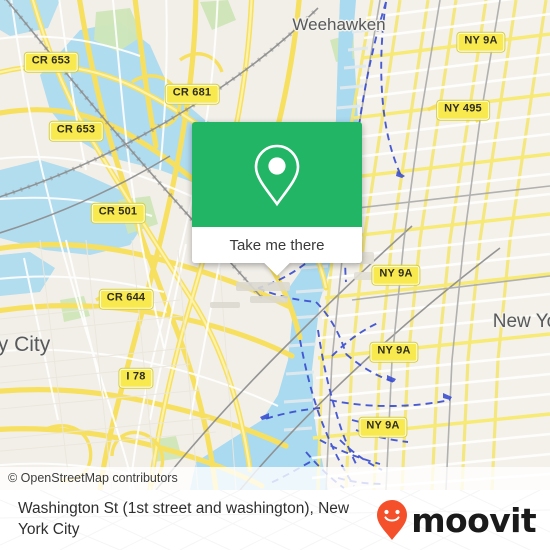 The image size is (550, 550). Describe the element at coordinates (275, 478) in the screenshot. I see `osm-attribution: © OpenStreetMap contributors` at that location.